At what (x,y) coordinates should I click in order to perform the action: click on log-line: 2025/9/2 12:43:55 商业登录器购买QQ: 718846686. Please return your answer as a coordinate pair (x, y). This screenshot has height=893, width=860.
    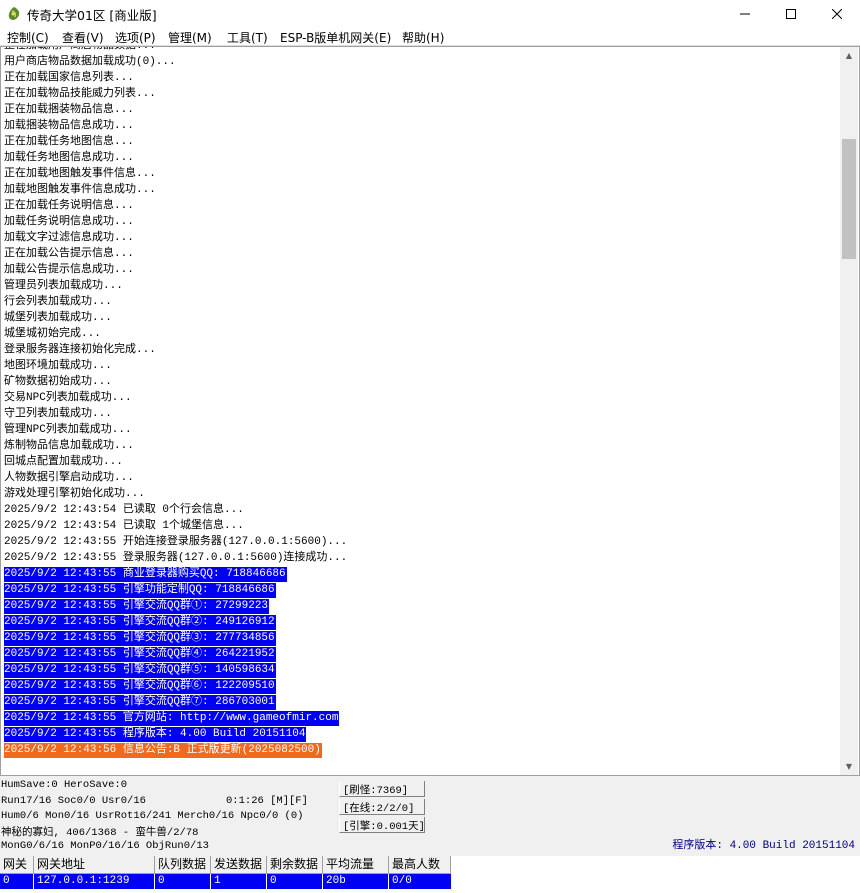
    Looking at the image, I should click on (145, 574).